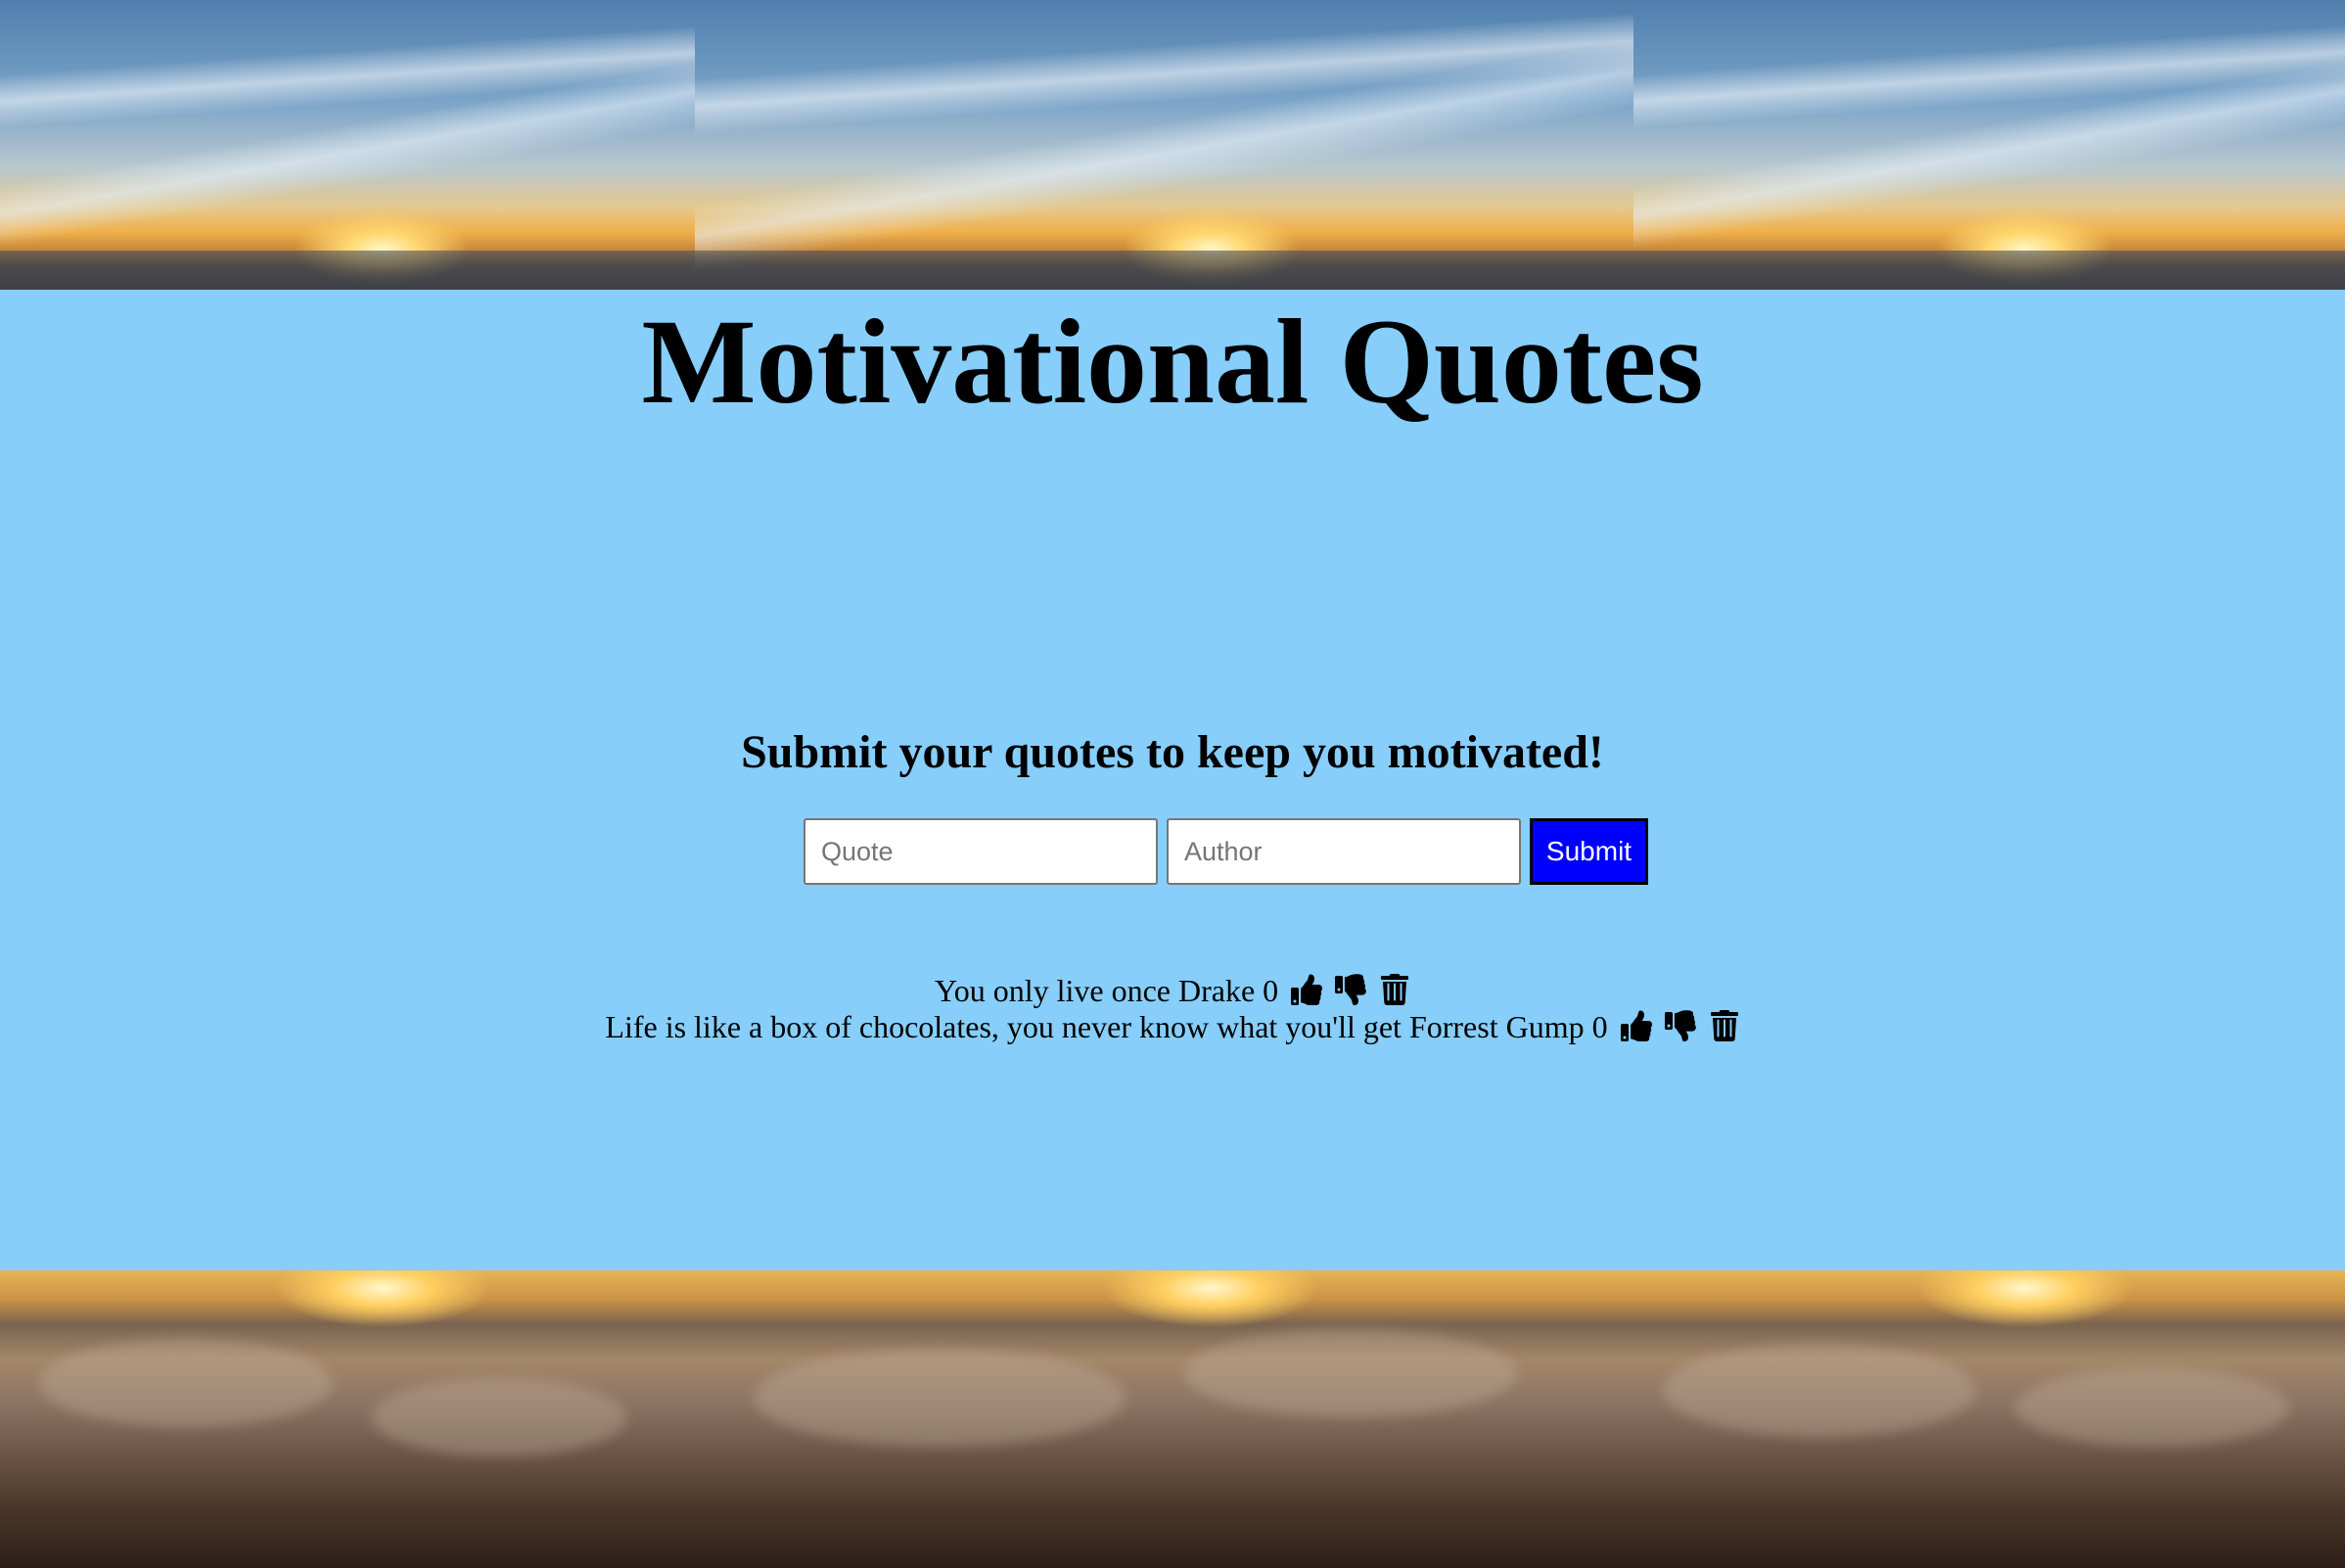 The height and width of the screenshot is (1568, 2345). I want to click on quote-input, so click(981, 851).